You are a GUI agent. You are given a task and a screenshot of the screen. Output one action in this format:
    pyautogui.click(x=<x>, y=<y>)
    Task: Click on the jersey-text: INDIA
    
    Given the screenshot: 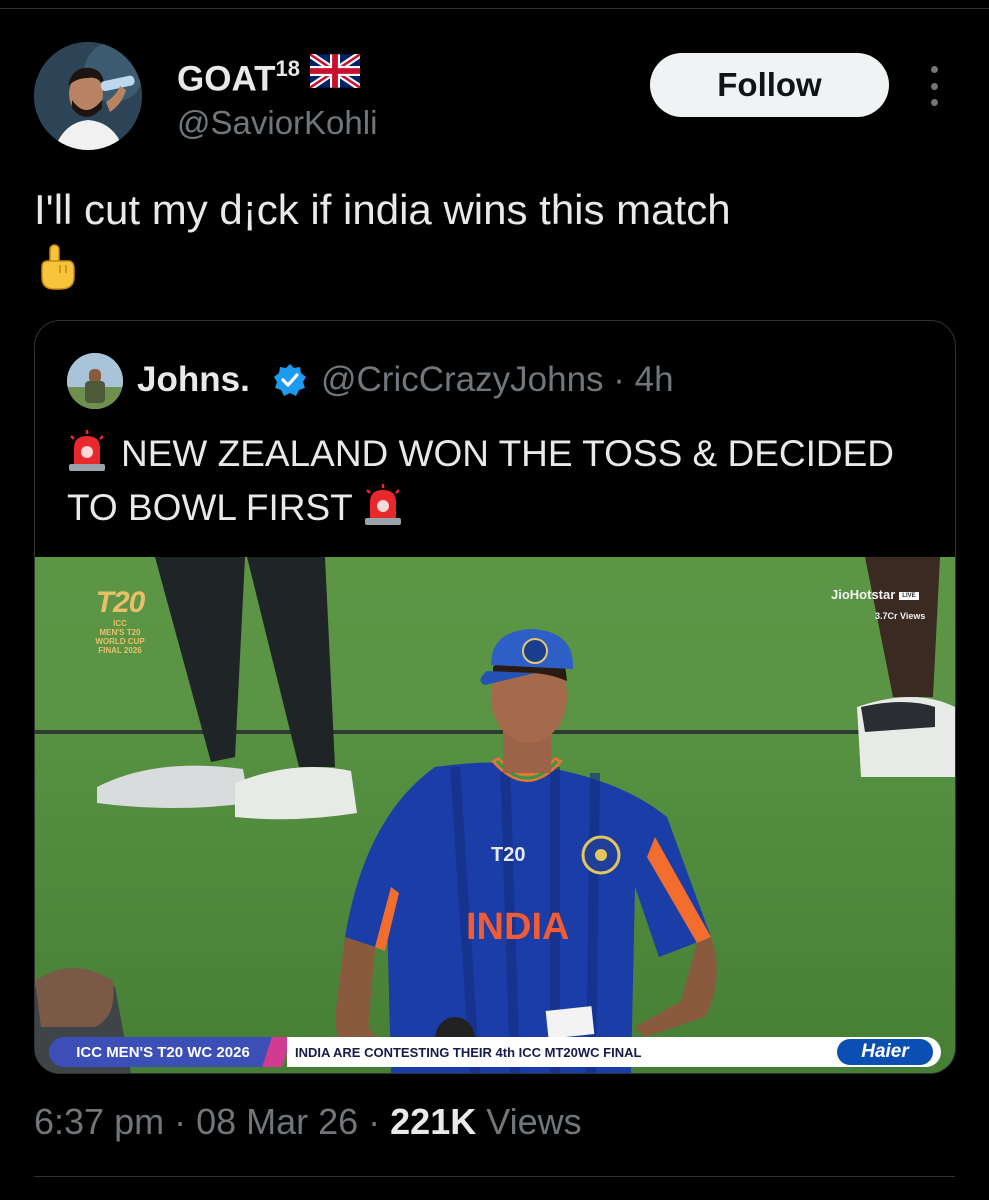 What is the action you would take?
    pyautogui.click(x=517, y=927)
    